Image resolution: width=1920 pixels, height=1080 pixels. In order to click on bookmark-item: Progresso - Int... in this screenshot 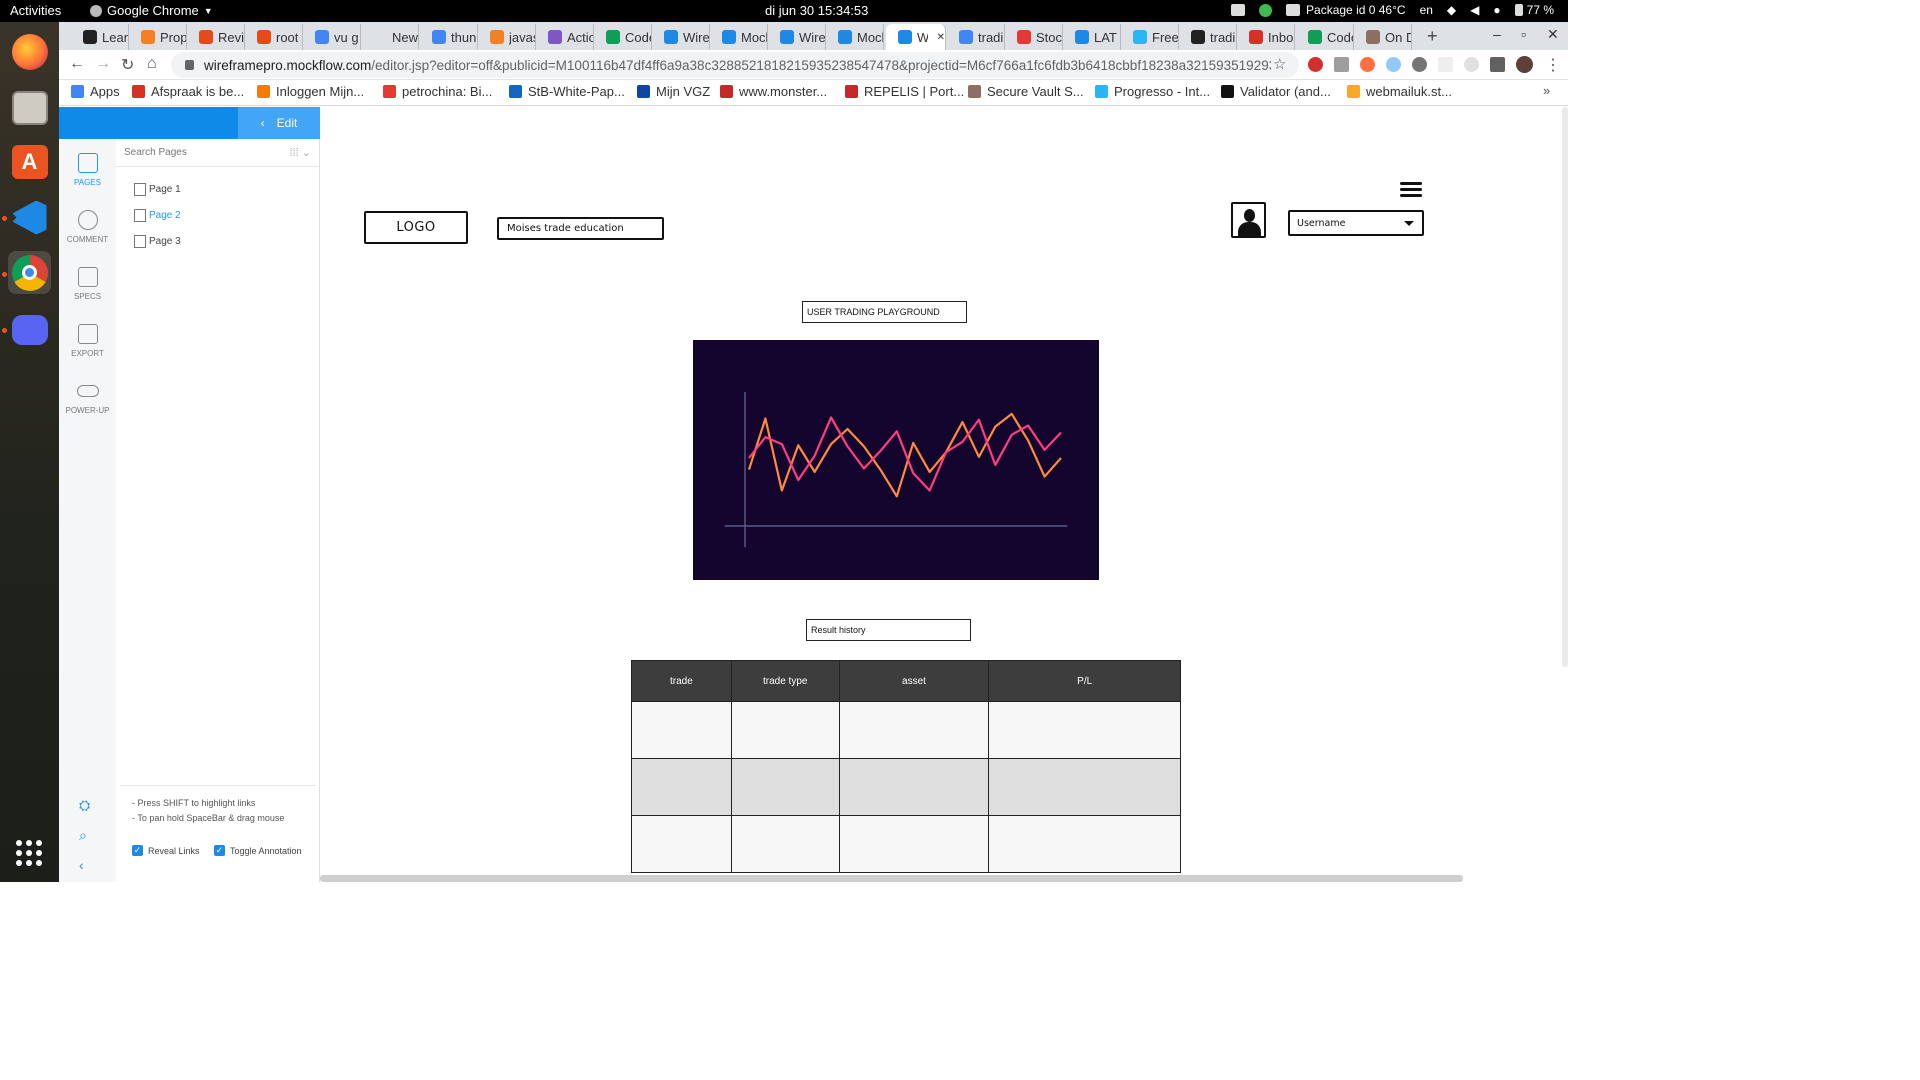, I will do `click(1152, 91)`.